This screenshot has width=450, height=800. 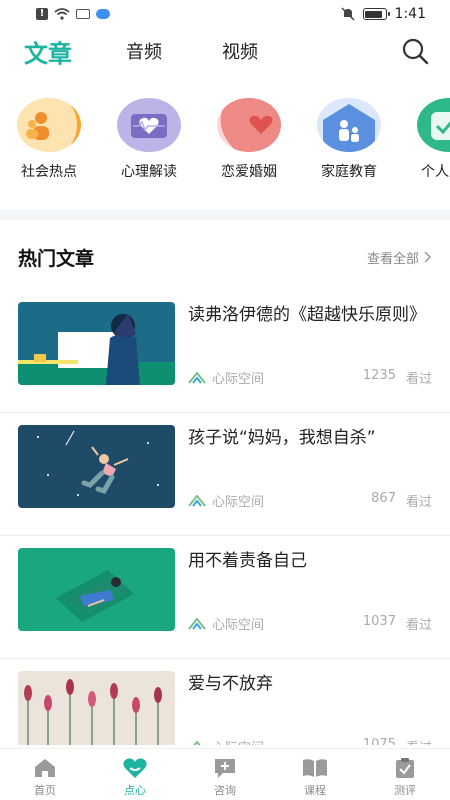 I want to click on category-label: 恋爱婚姻, so click(x=249, y=172).